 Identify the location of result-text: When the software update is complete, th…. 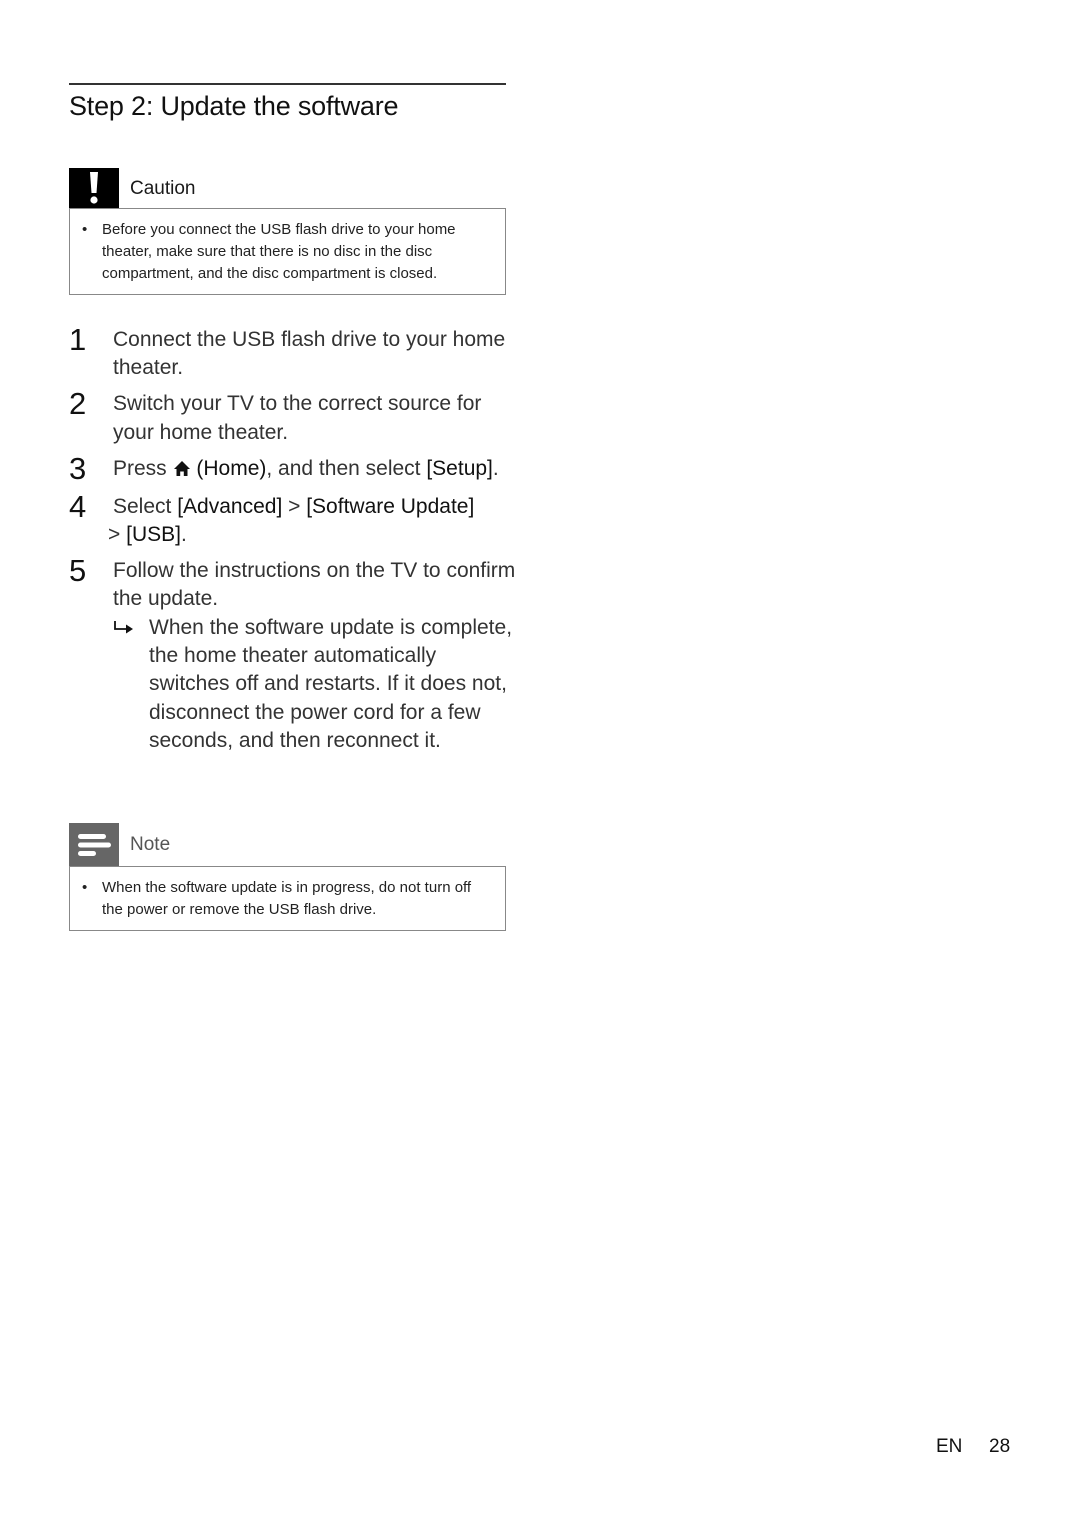
(331, 684).